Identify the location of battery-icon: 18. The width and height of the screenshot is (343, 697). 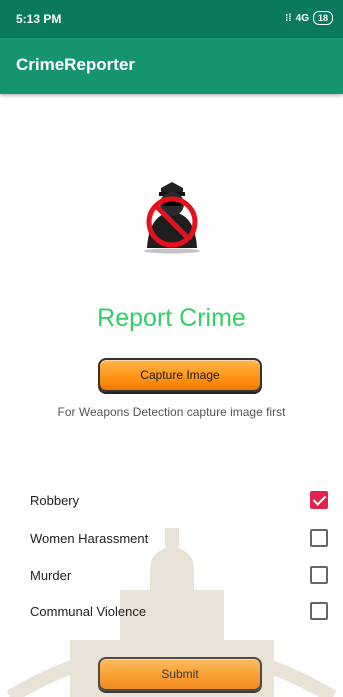
(322, 18).